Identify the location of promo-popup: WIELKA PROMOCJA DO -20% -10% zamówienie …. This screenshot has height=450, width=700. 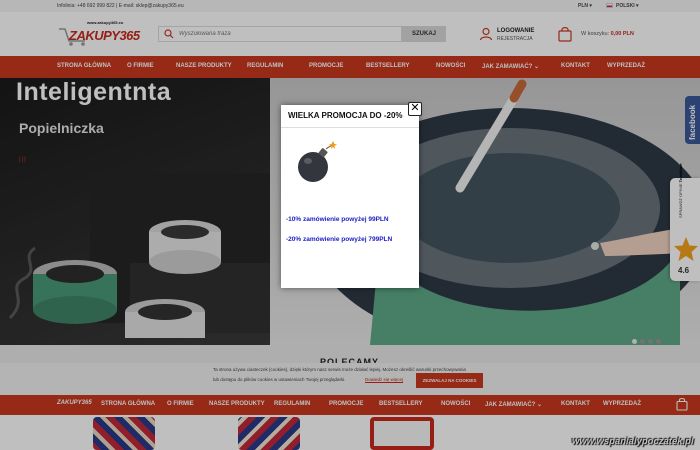
(351, 195).